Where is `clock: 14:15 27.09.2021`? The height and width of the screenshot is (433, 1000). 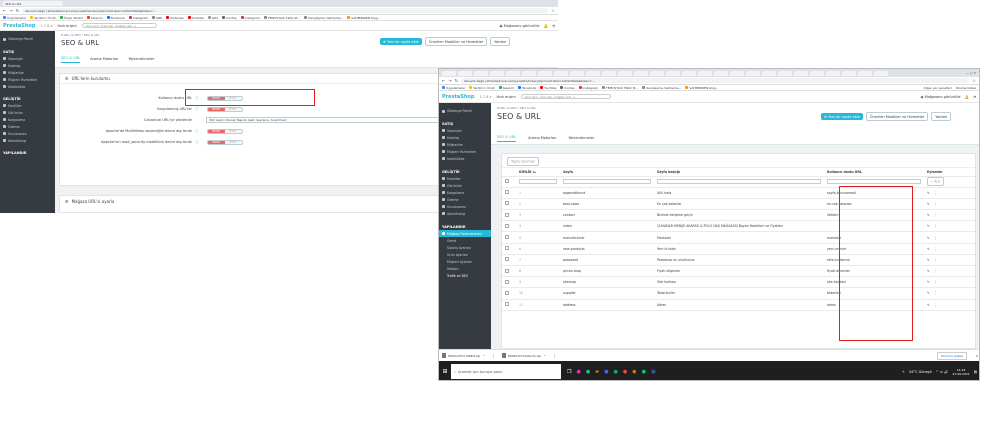
clock: 14:15 27.09.2021 is located at coordinates (961, 372).